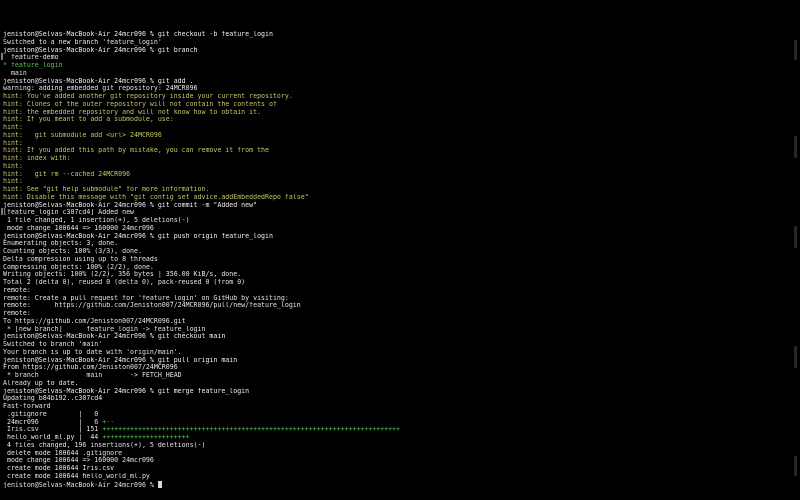 The width and height of the screenshot is (800, 500). Describe the element at coordinates (82, 42) in the screenshot. I see `line-text: Switched to a new branch 'feature_login'` at that location.